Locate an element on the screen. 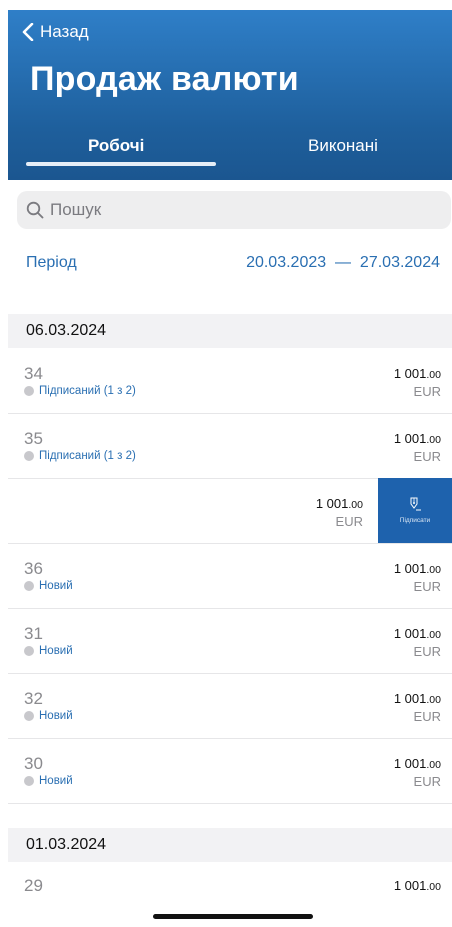 Image resolution: width=452 pixels, height=927 pixels. period-range: 20.03.2023 — 27.03.2024 is located at coordinates (343, 263).